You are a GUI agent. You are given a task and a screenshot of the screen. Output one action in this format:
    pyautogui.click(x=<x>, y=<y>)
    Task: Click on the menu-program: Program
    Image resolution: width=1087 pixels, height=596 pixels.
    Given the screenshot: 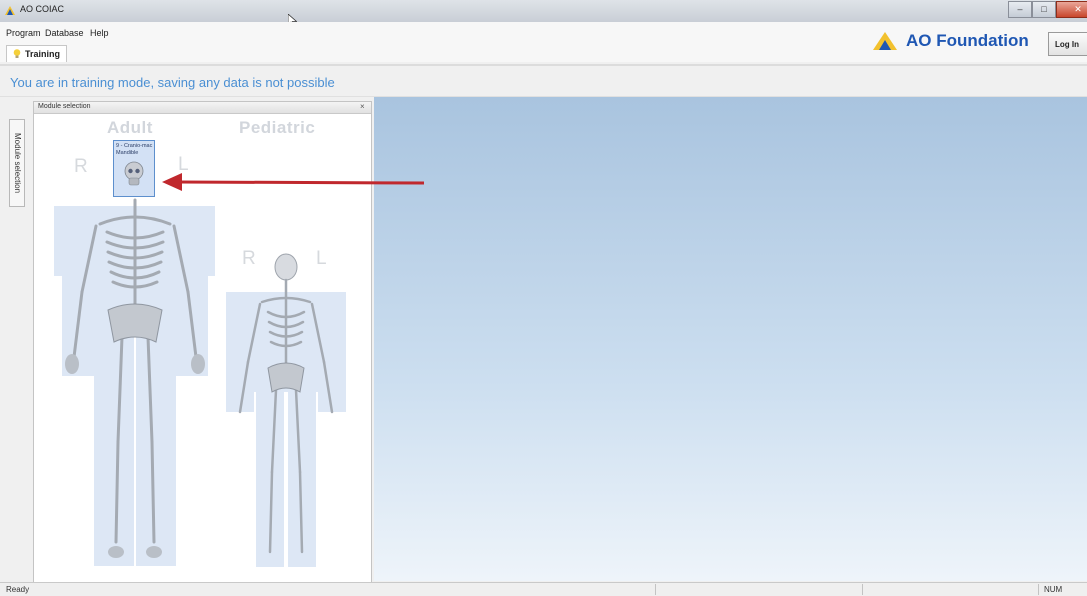 What is the action you would take?
    pyautogui.click(x=23, y=33)
    